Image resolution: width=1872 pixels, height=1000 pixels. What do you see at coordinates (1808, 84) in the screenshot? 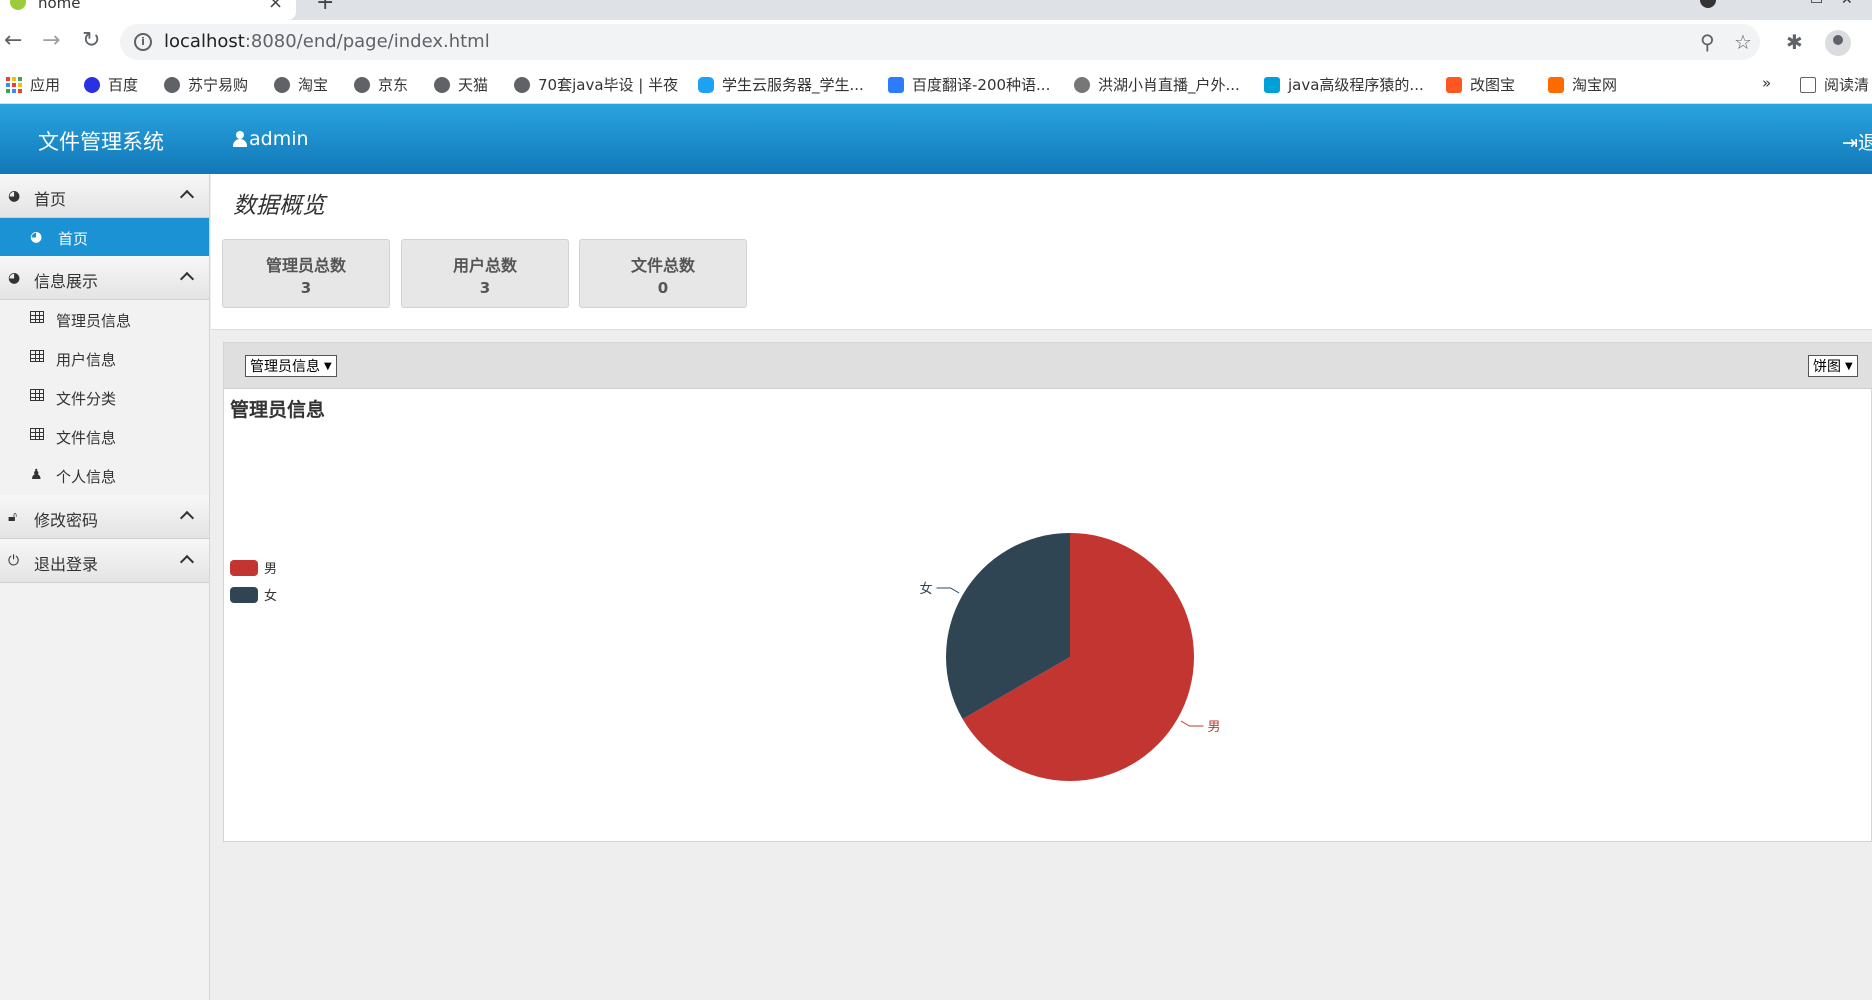
I see `reading-list-icon` at bounding box center [1808, 84].